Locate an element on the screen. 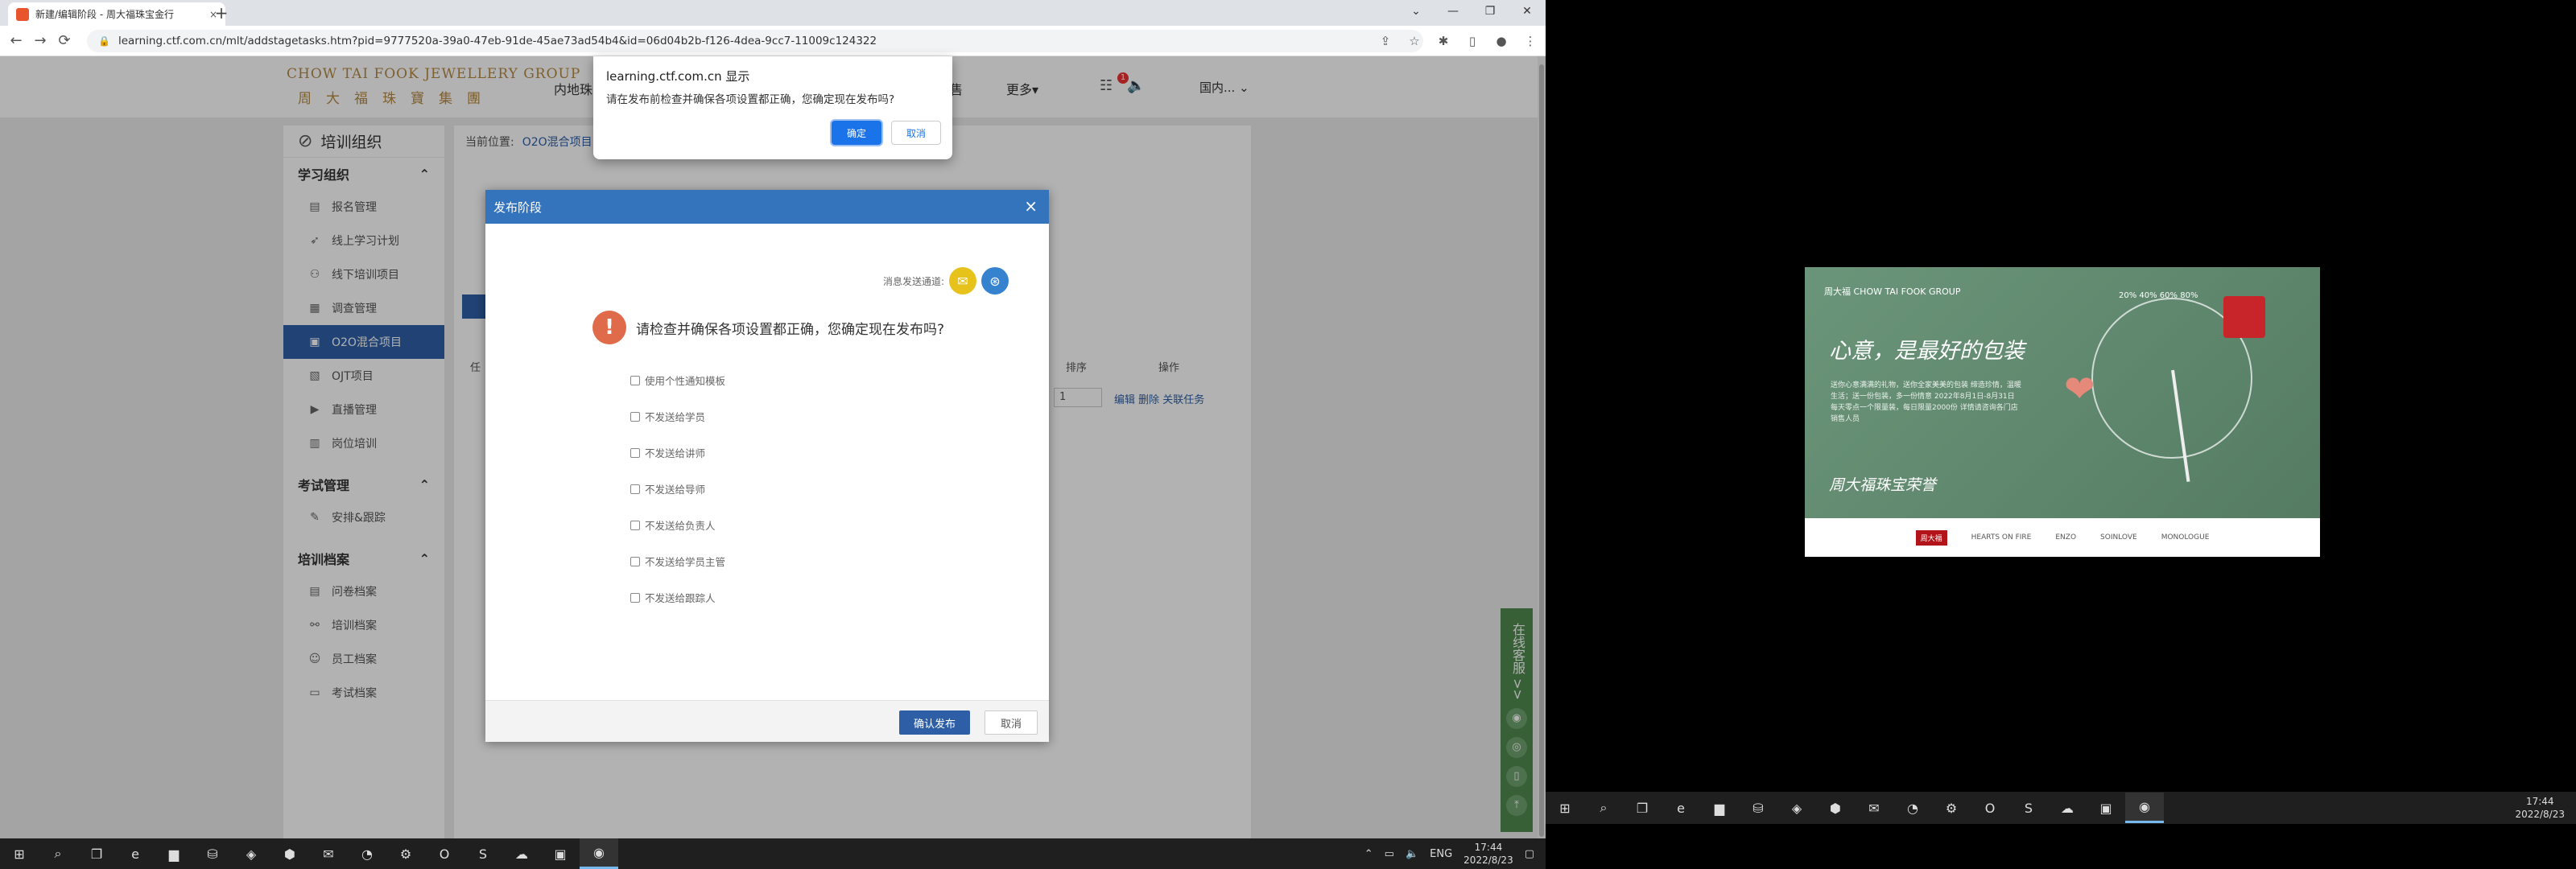 The height and width of the screenshot is (869, 2576). restore-button: ❐ is located at coordinates (1490, 11).